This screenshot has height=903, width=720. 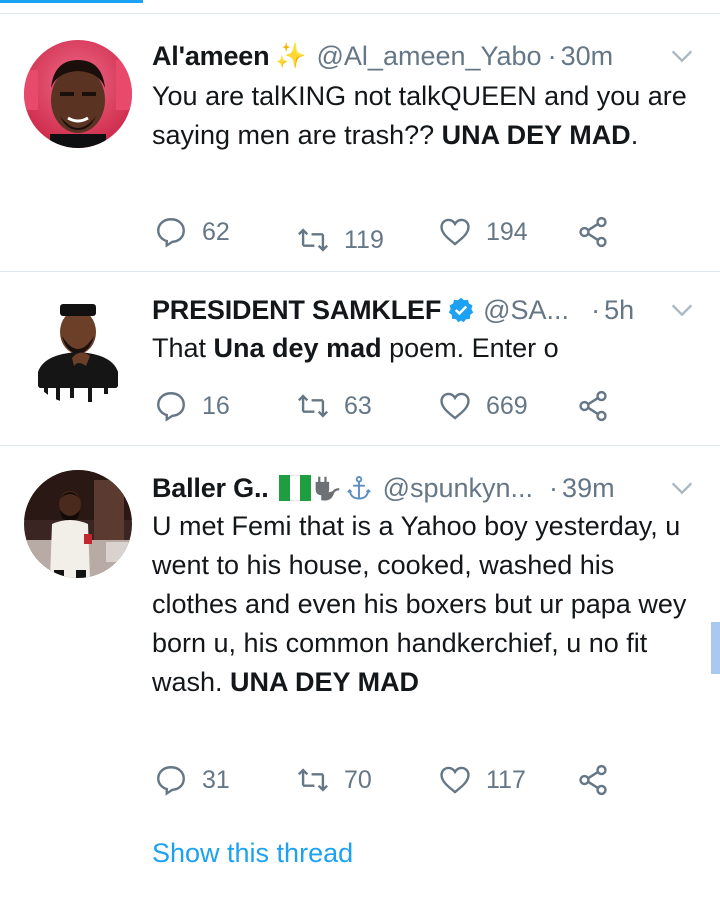 I want to click on like-button: 669, so click(x=483, y=406).